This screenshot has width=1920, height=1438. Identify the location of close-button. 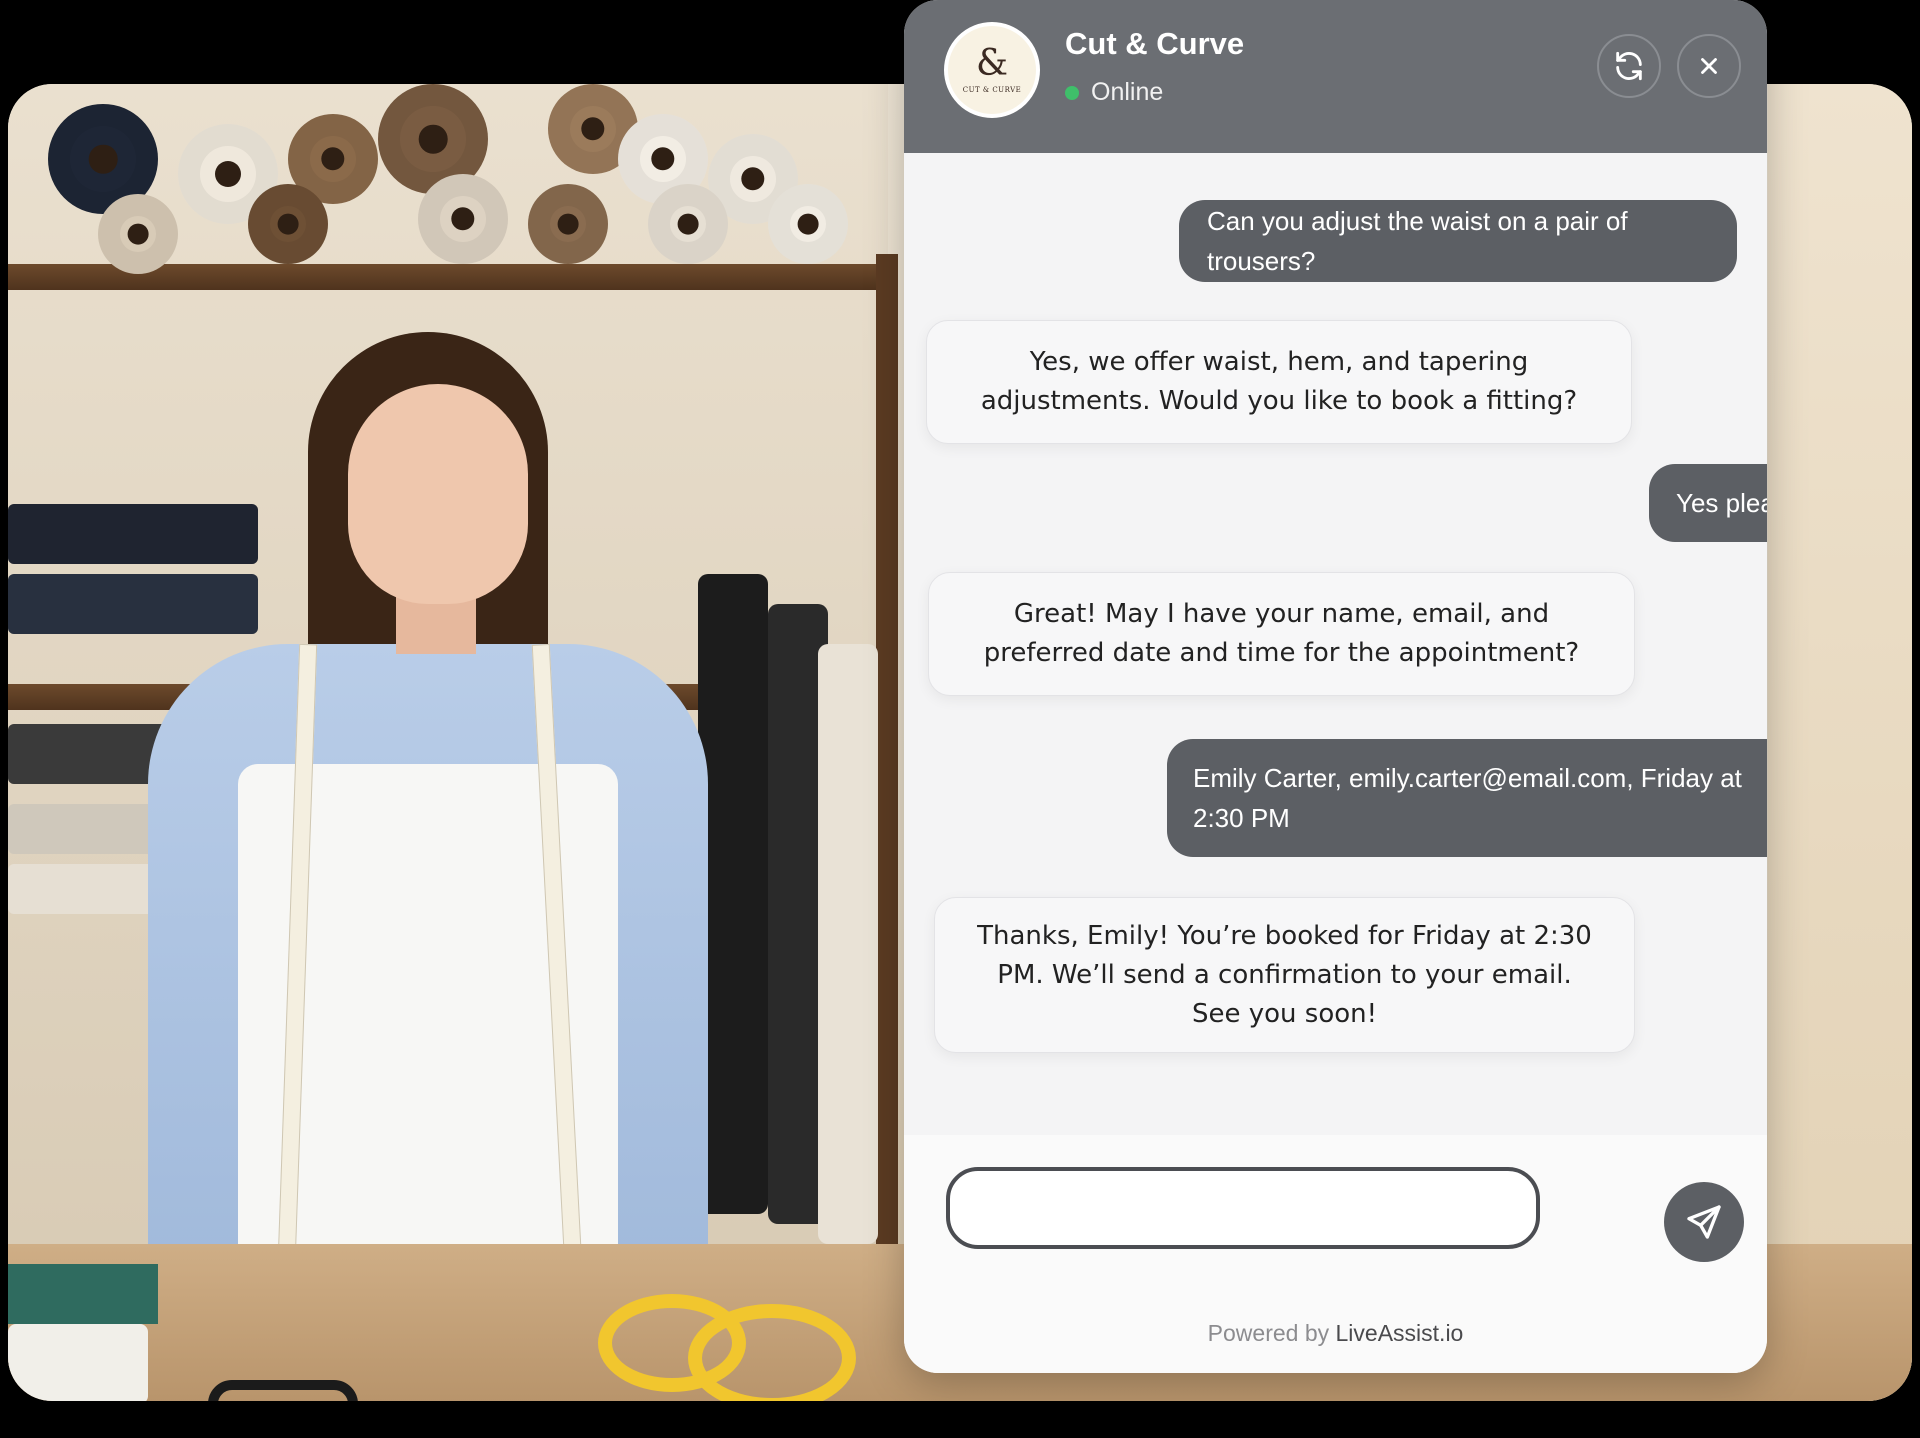
(1709, 66).